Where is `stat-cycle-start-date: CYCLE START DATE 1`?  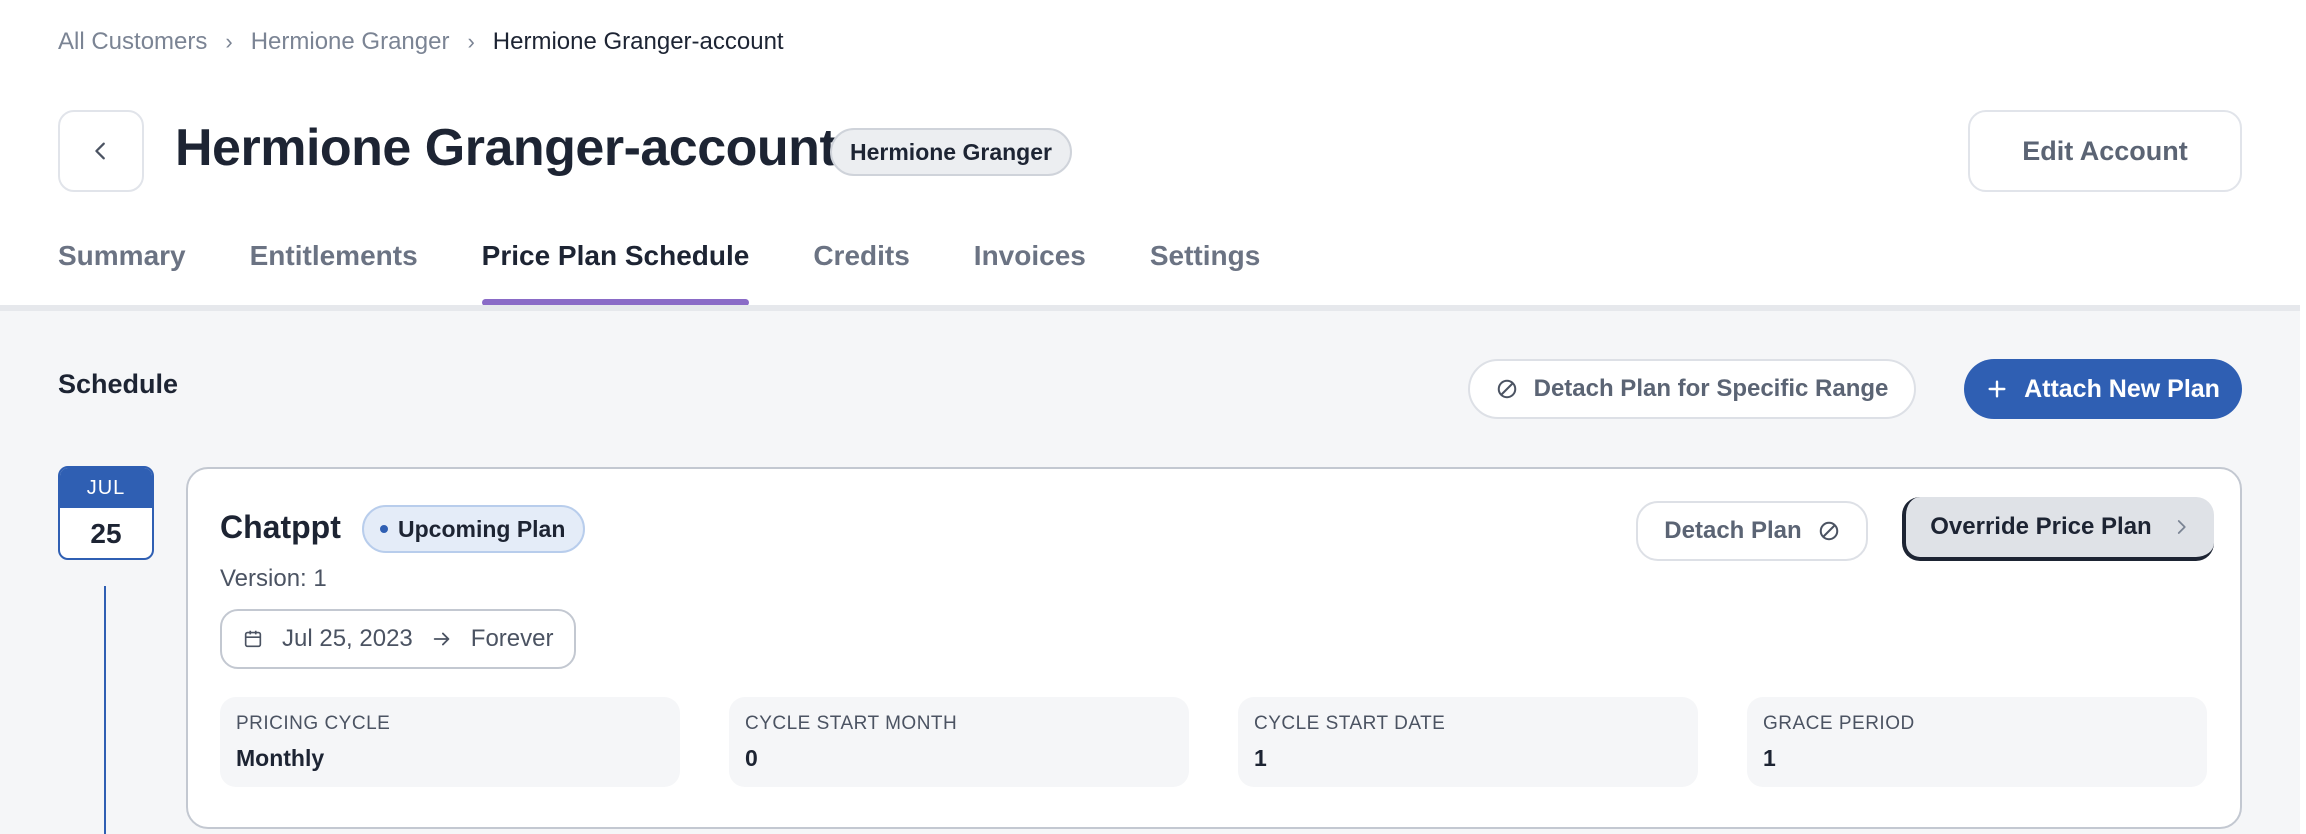 stat-cycle-start-date: CYCLE START DATE 1 is located at coordinates (1468, 742).